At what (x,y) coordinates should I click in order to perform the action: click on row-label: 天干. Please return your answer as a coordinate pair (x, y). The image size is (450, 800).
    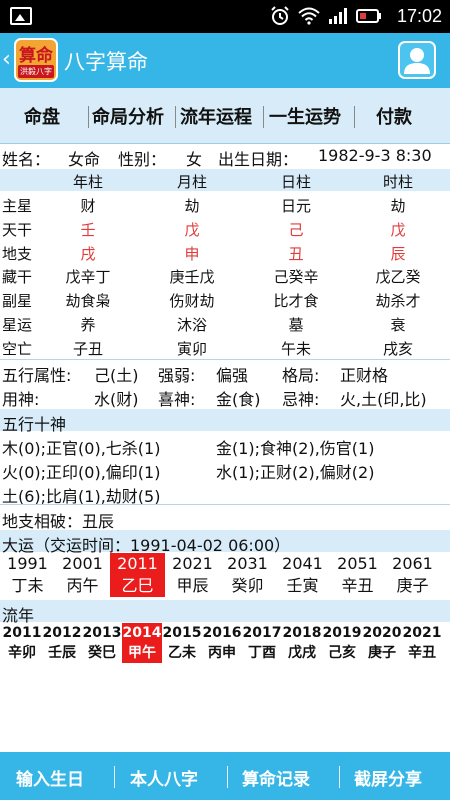
    Looking at the image, I should click on (17, 230).